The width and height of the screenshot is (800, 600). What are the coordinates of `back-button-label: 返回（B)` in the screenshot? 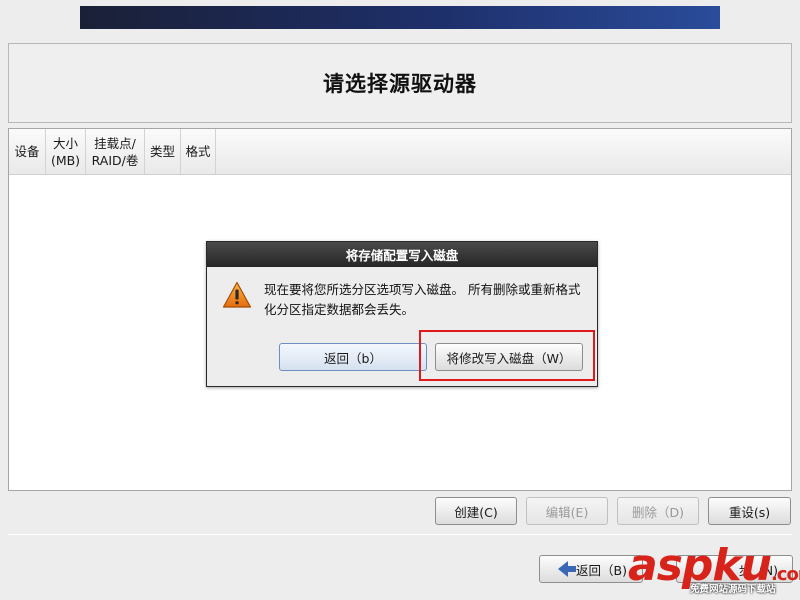 It's located at (601, 570).